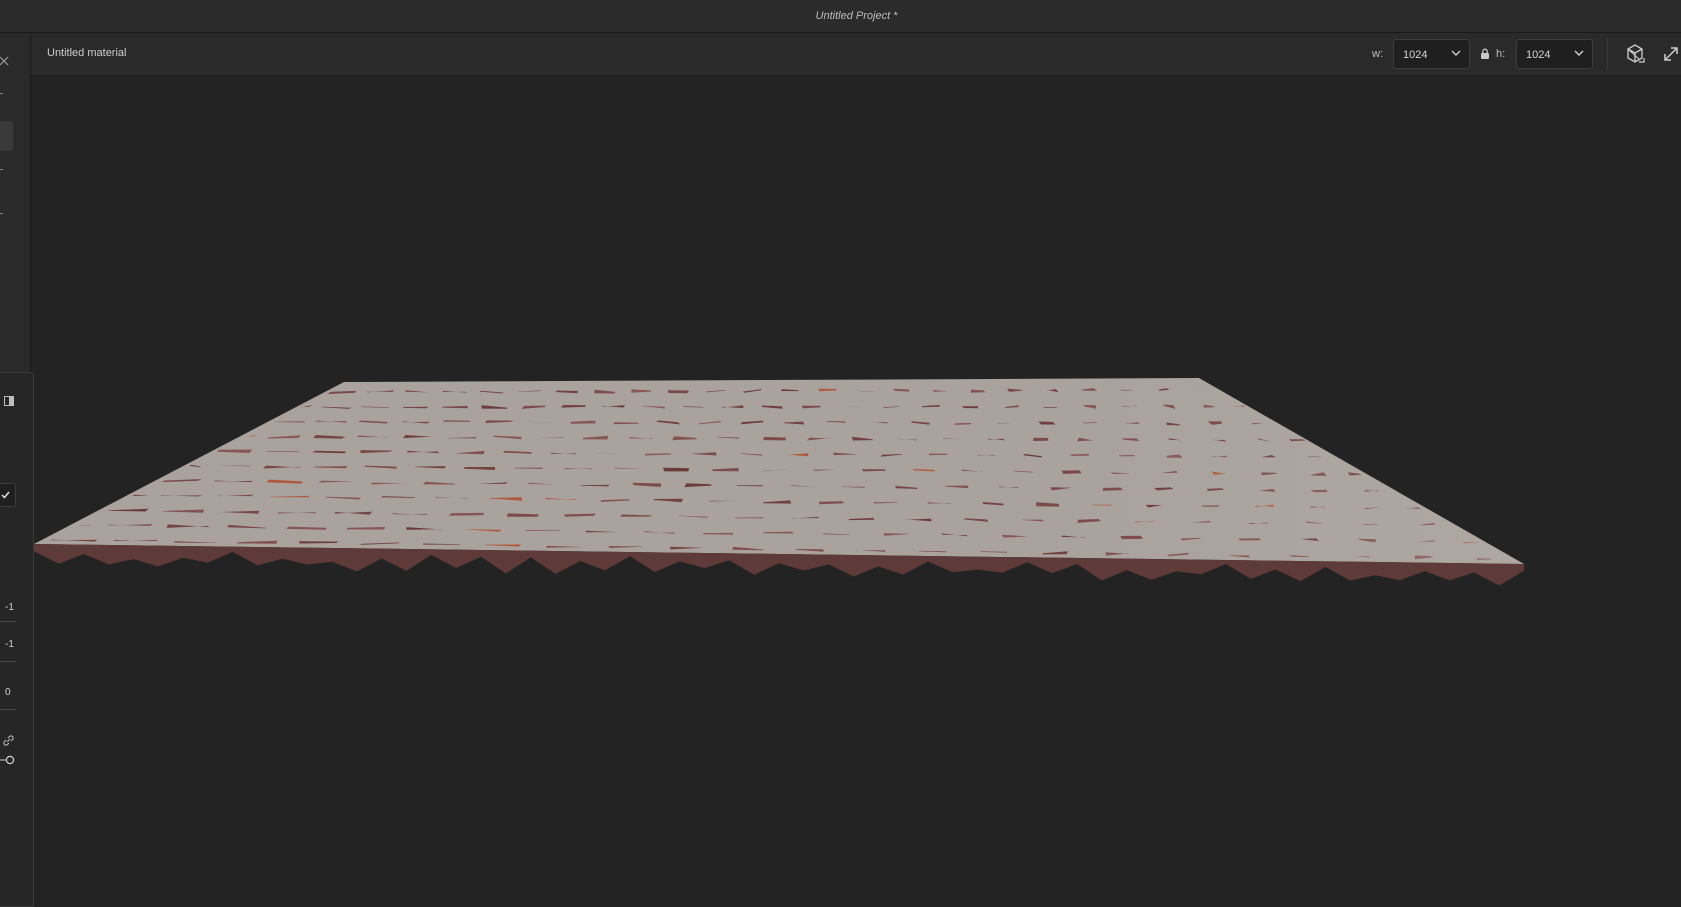 The image size is (1681, 907). Describe the element at coordinates (8, 740) in the screenshot. I see `link-icon` at that location.